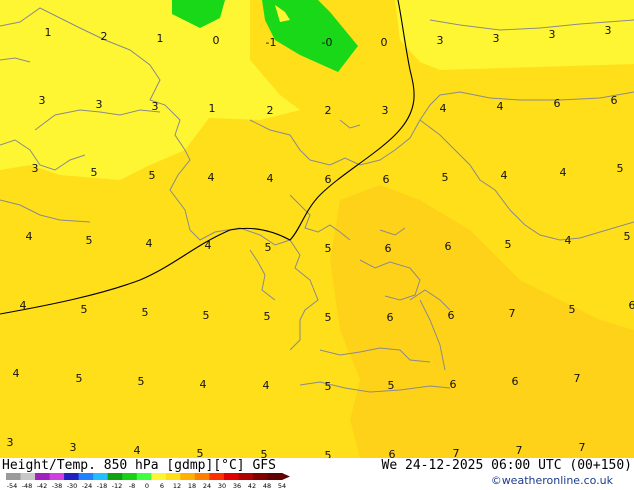 The width and height of the screenshot is (634, 490). I want to click on color-scale-tick-label: 6, so click(162, 485).